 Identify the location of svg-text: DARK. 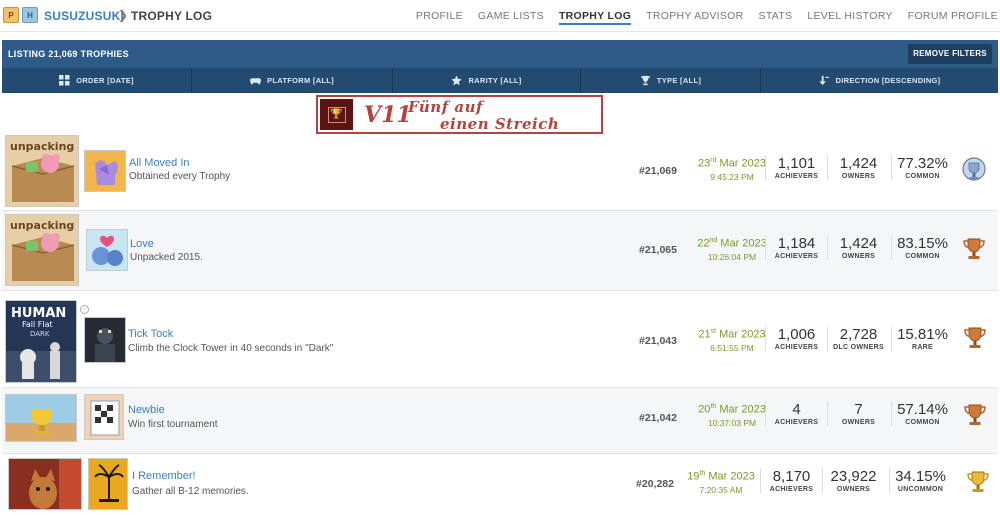
(40, 334).